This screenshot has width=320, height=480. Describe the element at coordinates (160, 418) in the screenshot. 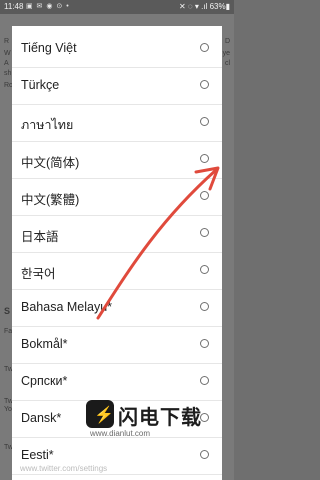

I see `watermark-brand: 闪电下载` at that location.